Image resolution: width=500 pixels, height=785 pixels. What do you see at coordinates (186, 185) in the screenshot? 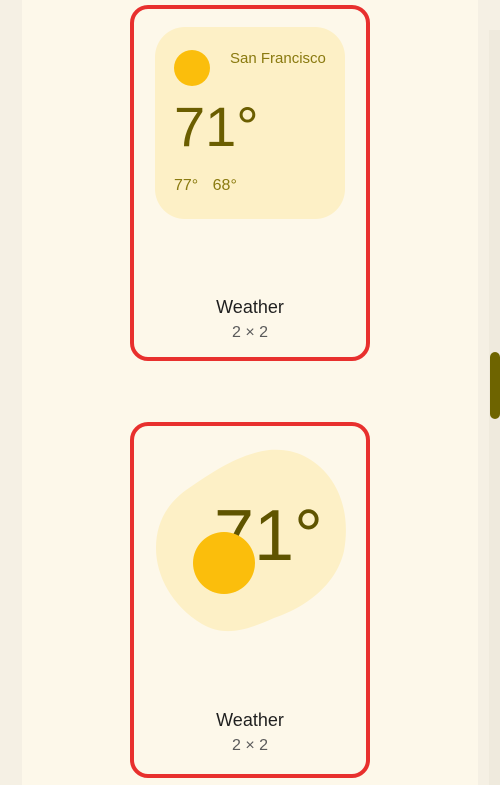
I see `high-temperature: 77°` at bounding box center [186, 185].